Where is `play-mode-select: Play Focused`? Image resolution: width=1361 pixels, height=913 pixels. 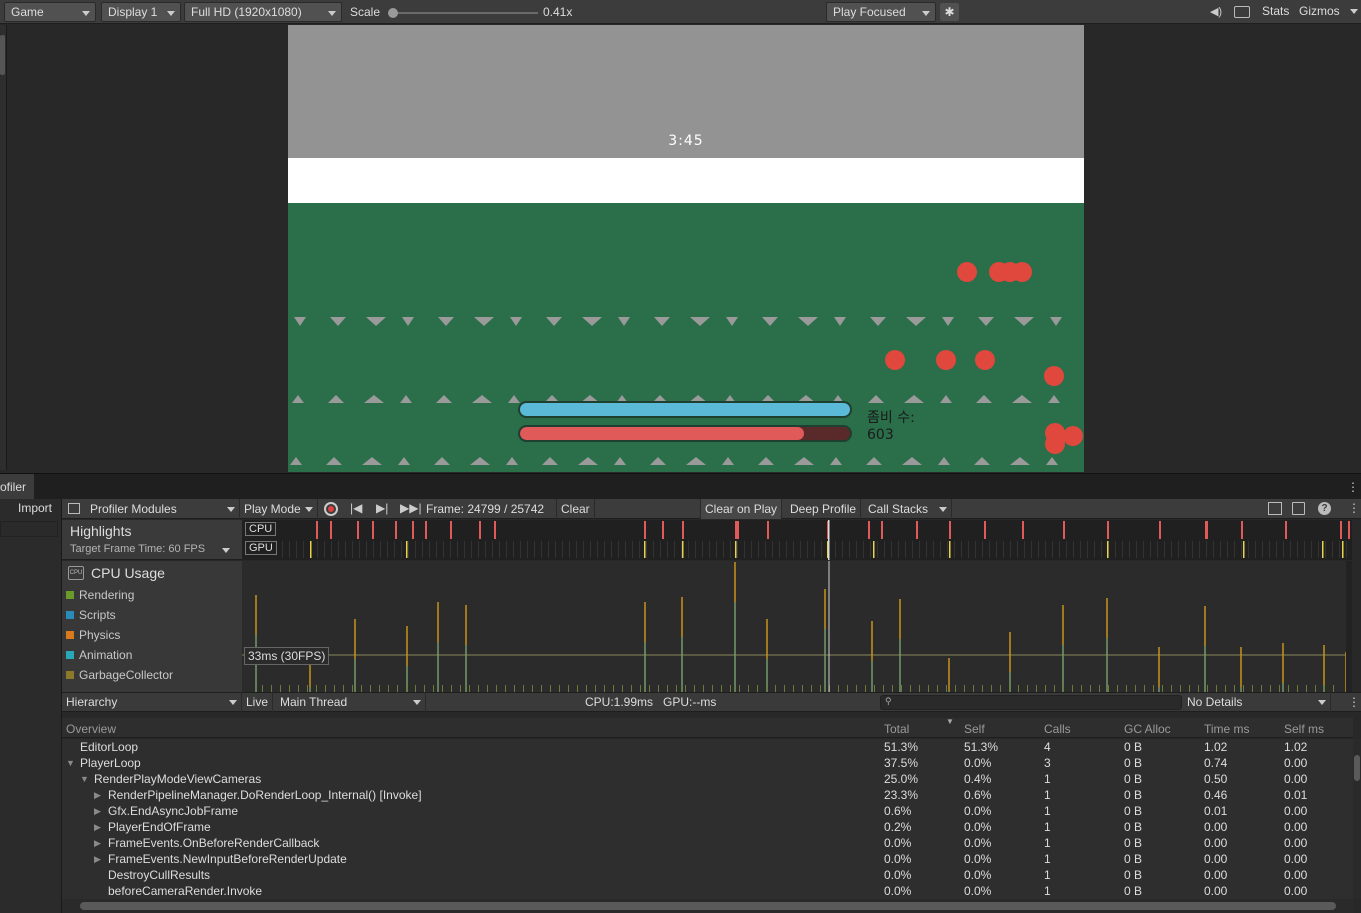
play-mode-select: Play Focused is located at coordinates (881, 12).